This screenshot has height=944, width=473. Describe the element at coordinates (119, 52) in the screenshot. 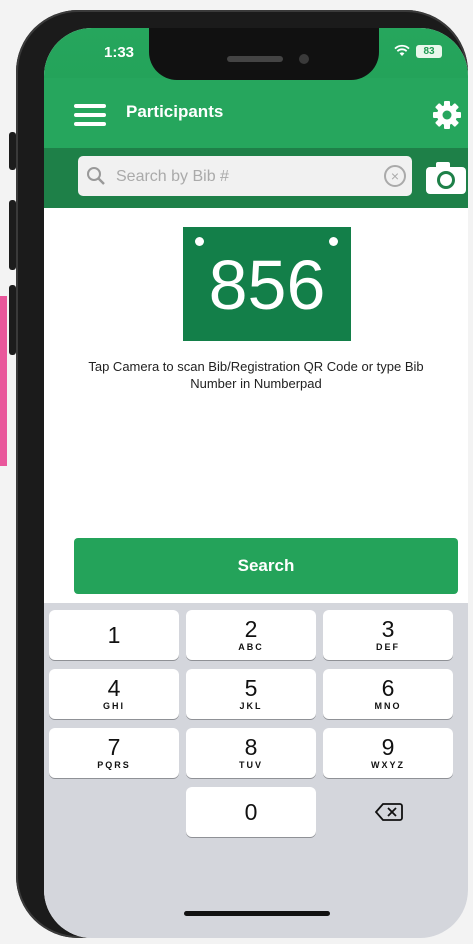

I see `status-time: 1:33` at that location.